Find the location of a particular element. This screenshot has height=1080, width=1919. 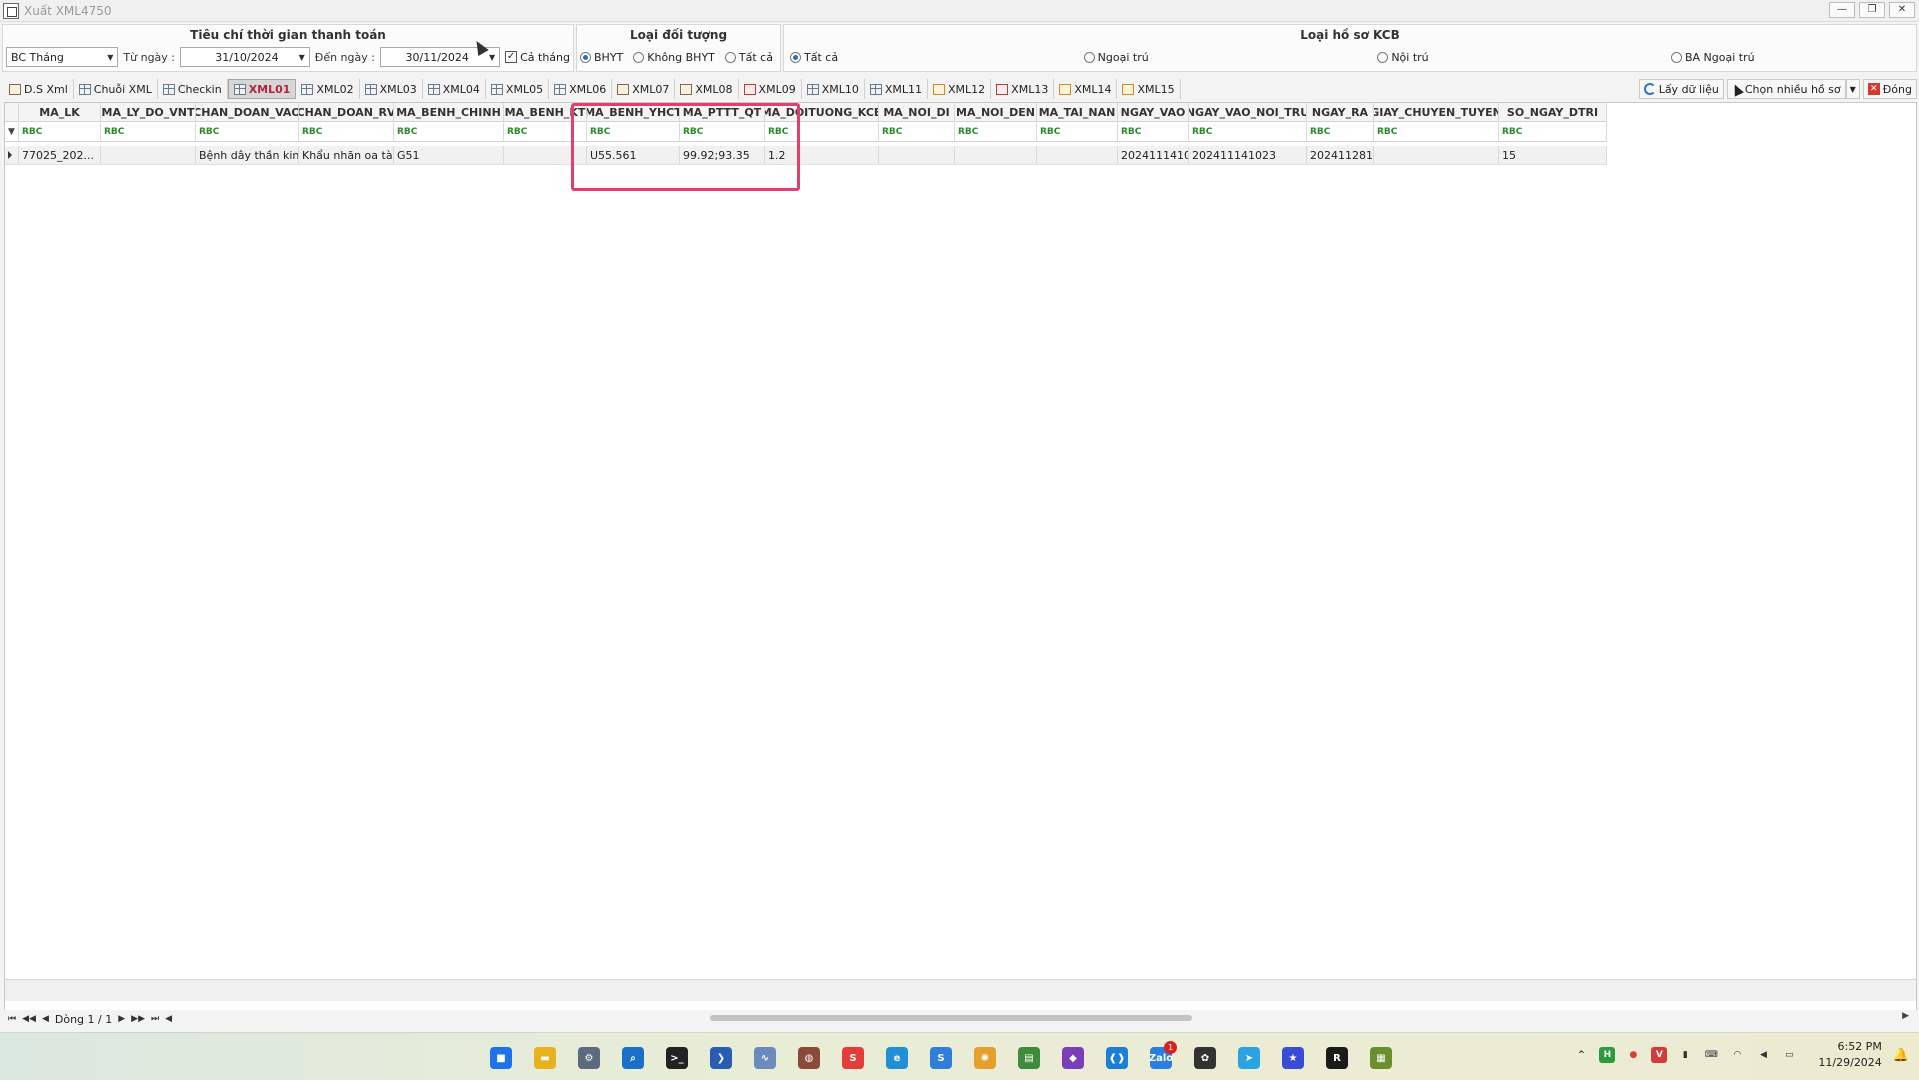

tab-xml12: XML12 is located at coordinates (960, 89).